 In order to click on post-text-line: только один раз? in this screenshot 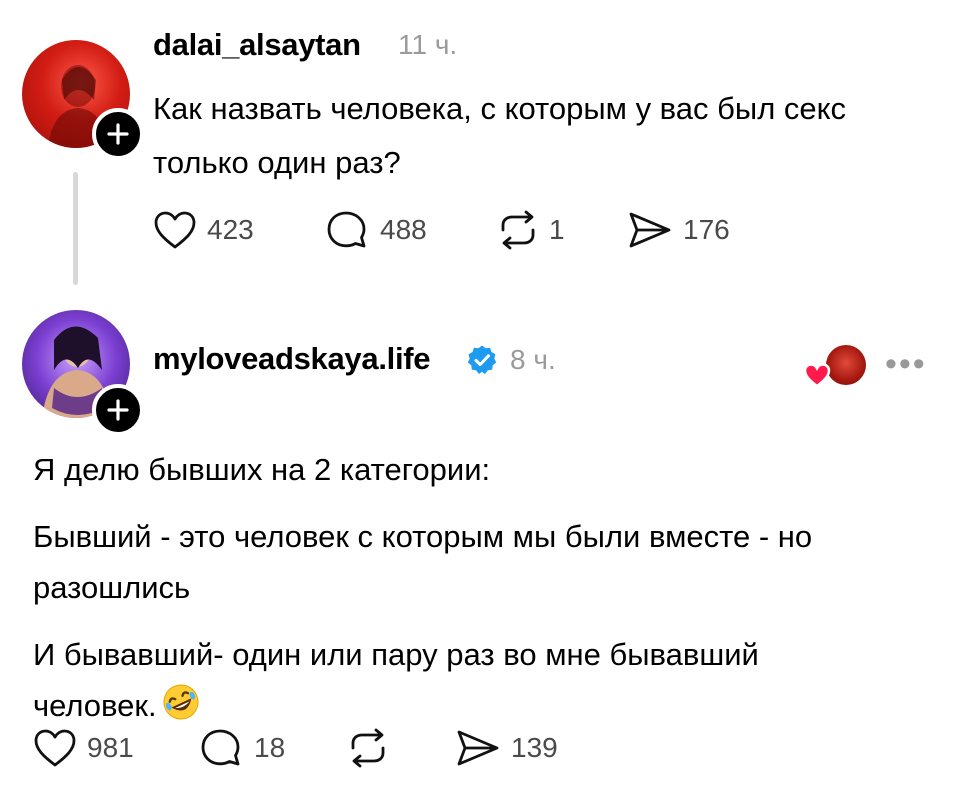, I will do `click(277, 162)`.